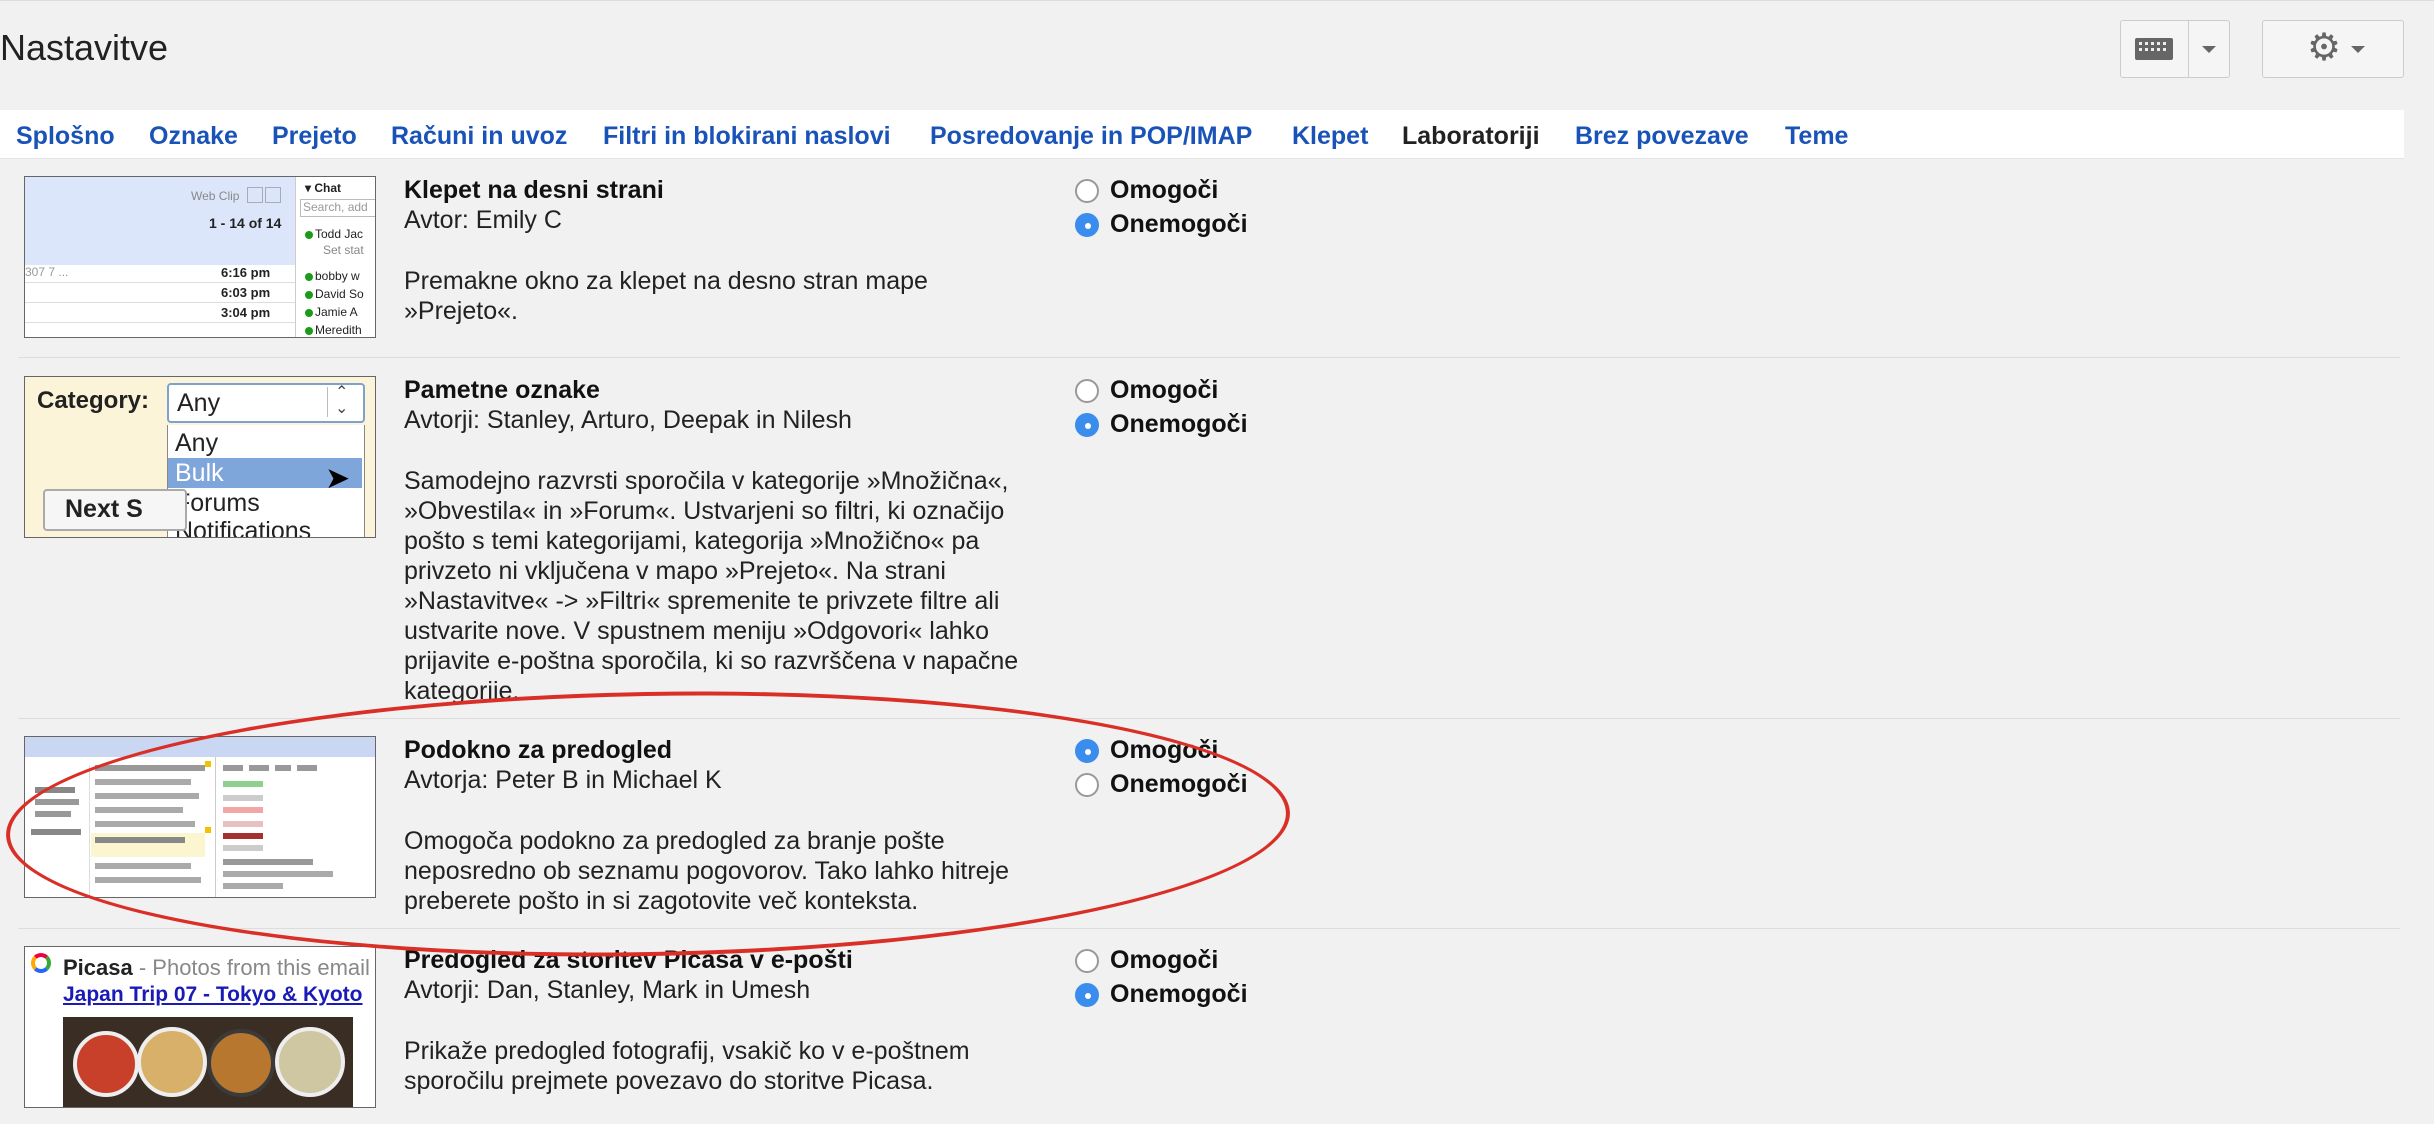 Image resolution: width=2434 pixels, height=1124 pixels. Describe the element at coordinates (1662, 136) in the screenshot. I see `tab-offline: Brez povezave` at that location.